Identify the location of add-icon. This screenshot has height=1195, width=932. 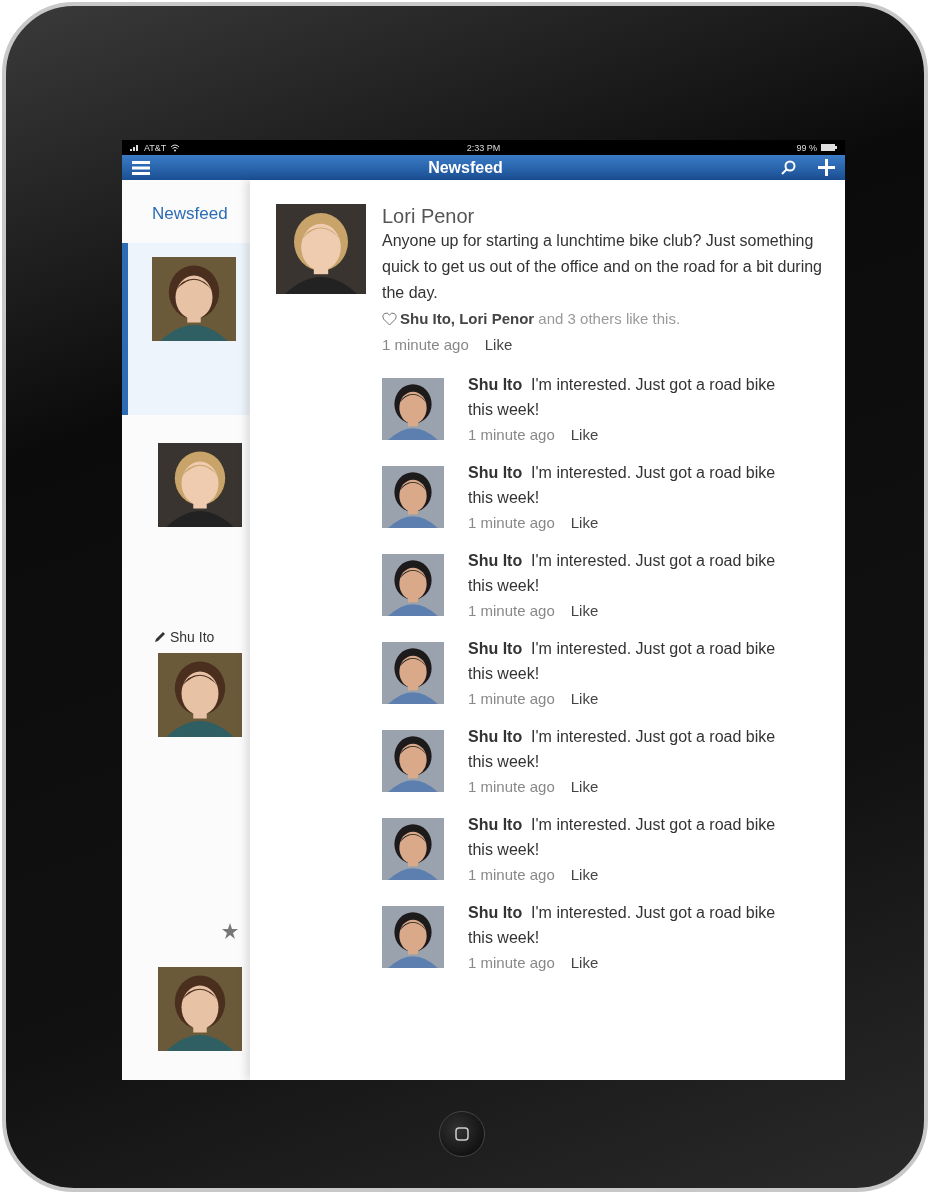
(826, 167).